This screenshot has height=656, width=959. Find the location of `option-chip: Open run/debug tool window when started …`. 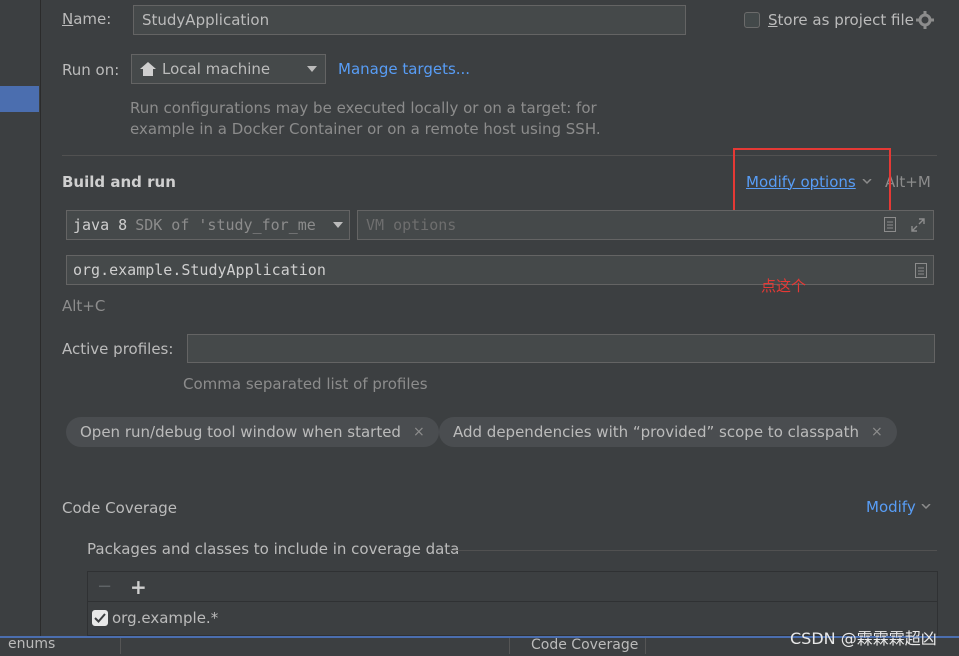

option-chip: Open run/debug tool window when started … is located at coordinates (252, 432).